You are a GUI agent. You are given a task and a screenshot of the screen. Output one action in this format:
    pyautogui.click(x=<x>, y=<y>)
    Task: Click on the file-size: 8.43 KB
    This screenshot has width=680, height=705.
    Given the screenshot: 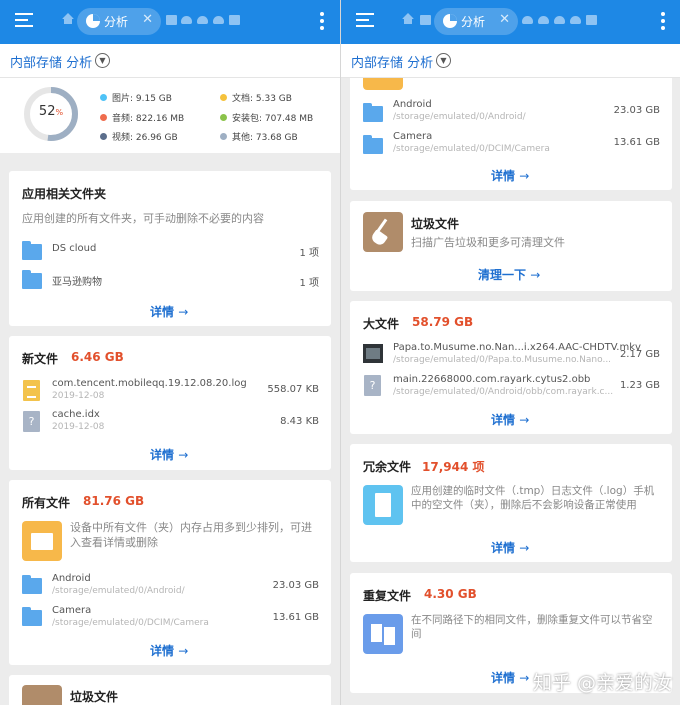 What is the action you would take?
    pyautogui.click(x=299, y=421)
    